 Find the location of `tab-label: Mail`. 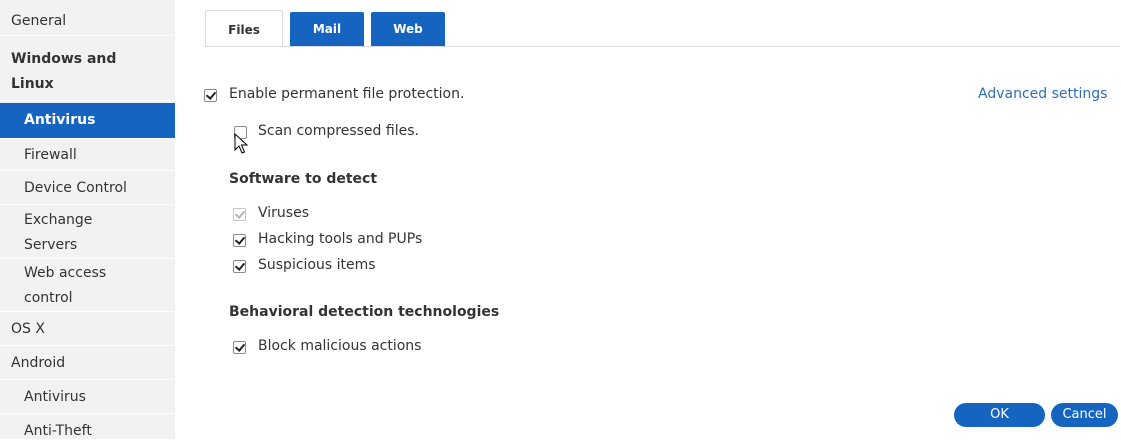

tab-label: Mail is located at coordinates (327, 29).